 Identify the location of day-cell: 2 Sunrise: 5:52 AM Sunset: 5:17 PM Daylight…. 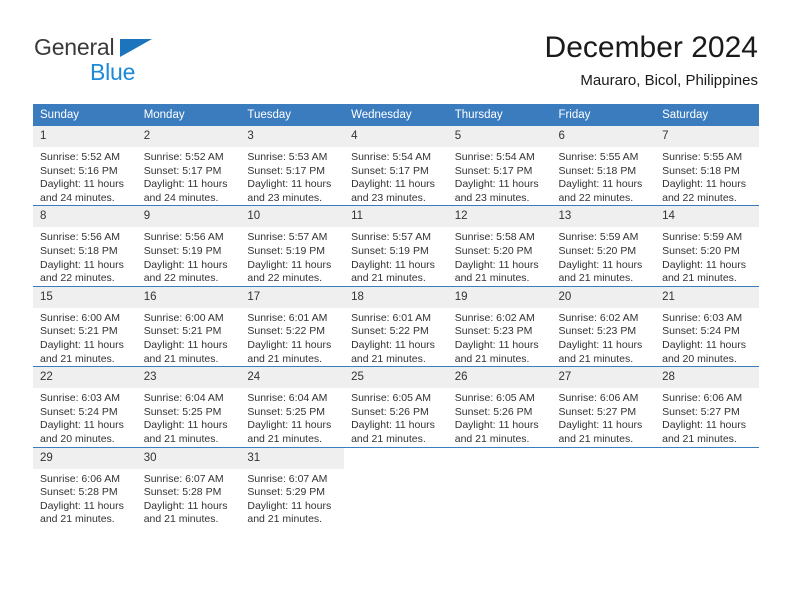
(188, 166).